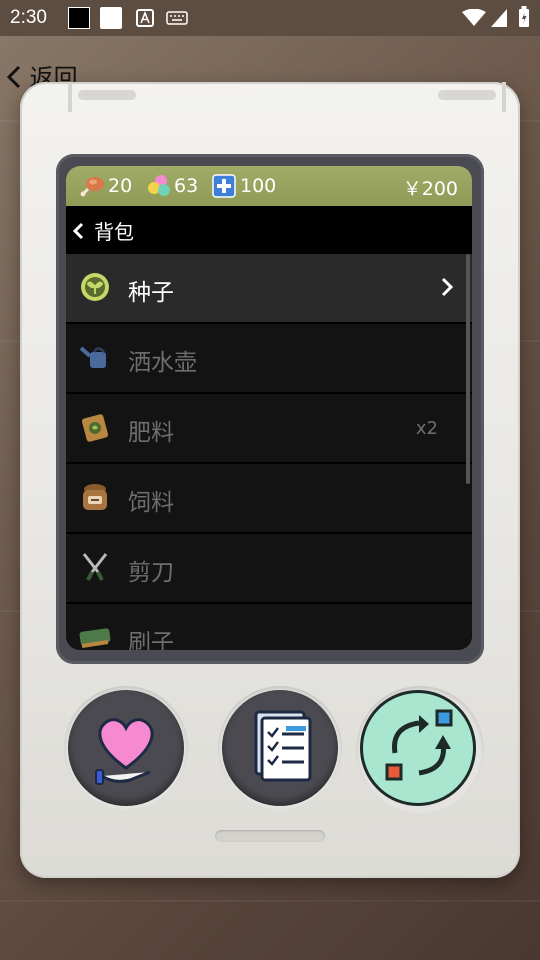 This screenshot has height=960, width=540. What do you see at coordinates (270, 18) in the screenshot?
I see `status-bar: 2:30` at bounding box center [270, 18].